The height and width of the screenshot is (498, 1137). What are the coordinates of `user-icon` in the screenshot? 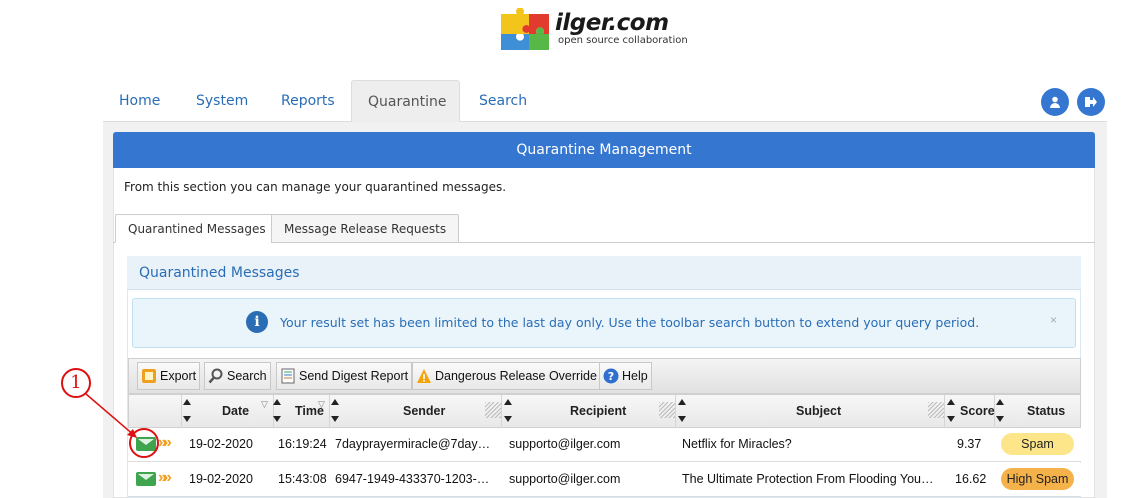 It's located at (1055, 102).